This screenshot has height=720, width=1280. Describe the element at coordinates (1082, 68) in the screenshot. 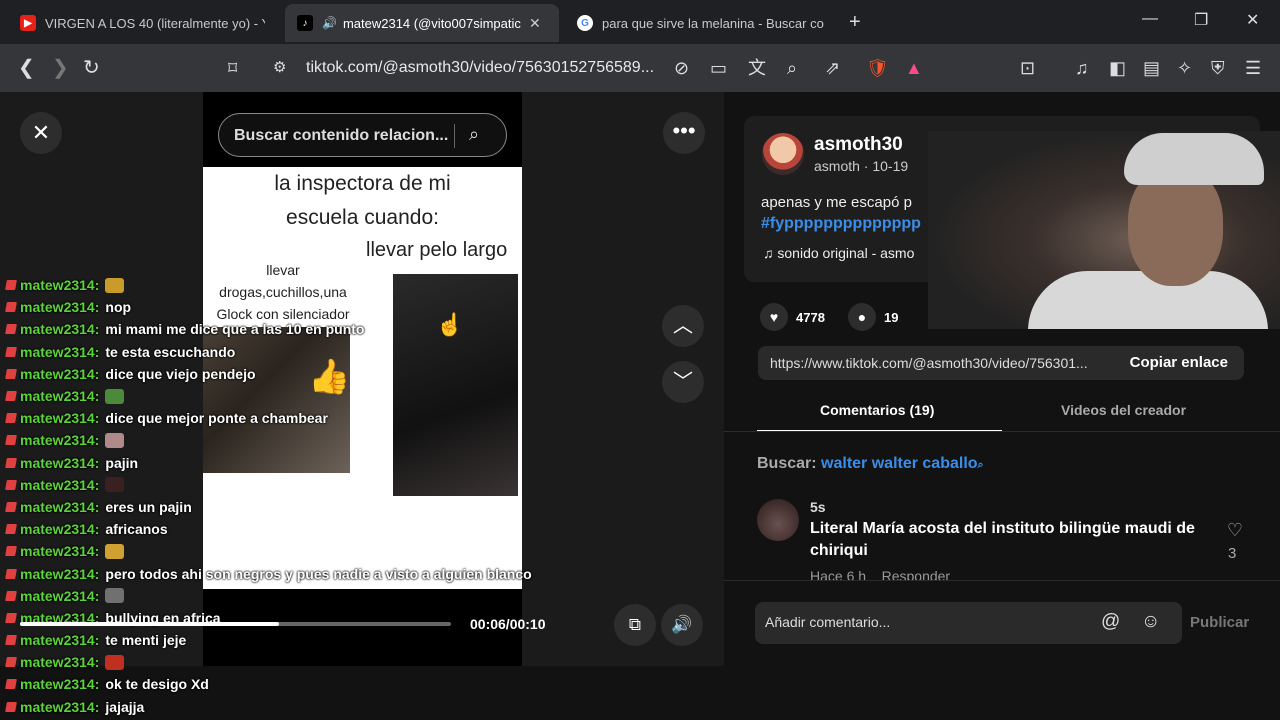

I see `media-icon: ♫` at that location.